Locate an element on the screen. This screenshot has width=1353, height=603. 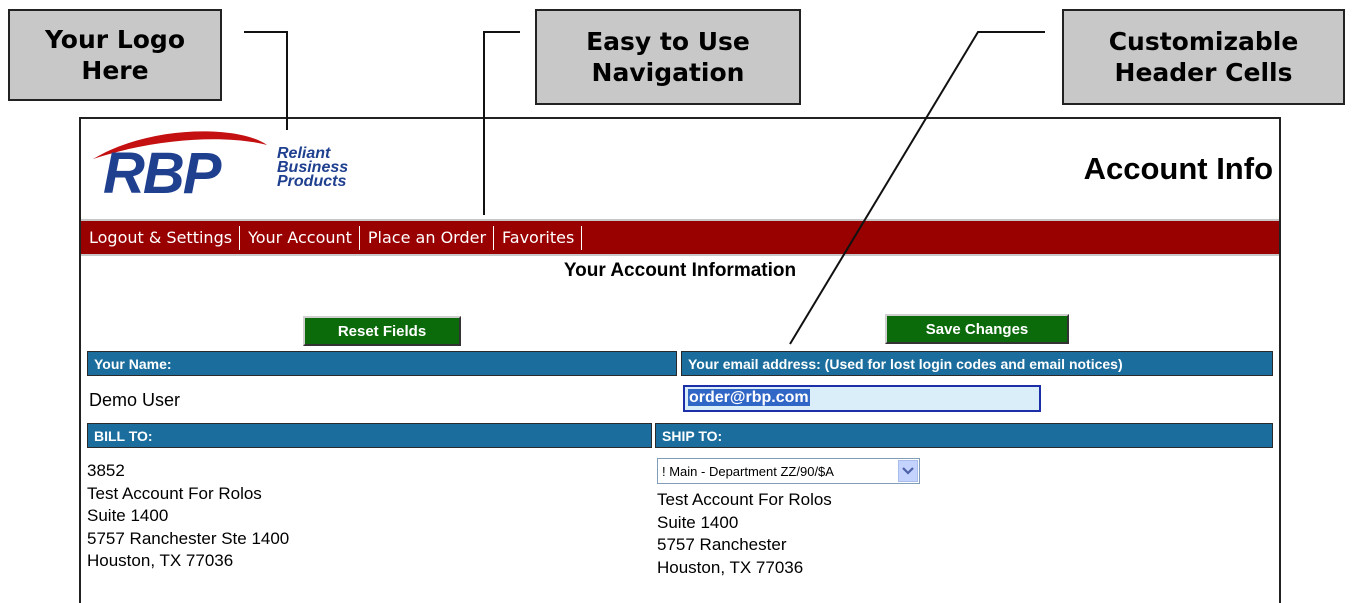
nav-logout-settings: Logout & Settings is located at coordinates (161, 237).